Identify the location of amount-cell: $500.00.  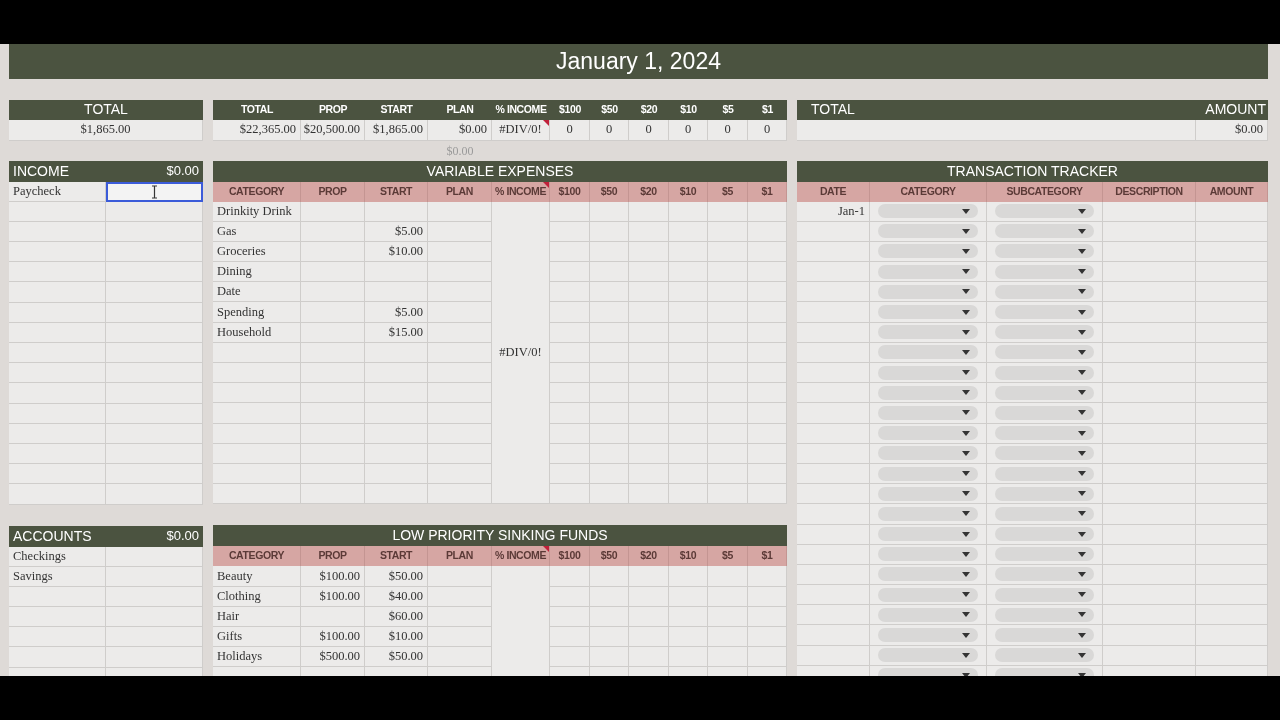
(333, 657).